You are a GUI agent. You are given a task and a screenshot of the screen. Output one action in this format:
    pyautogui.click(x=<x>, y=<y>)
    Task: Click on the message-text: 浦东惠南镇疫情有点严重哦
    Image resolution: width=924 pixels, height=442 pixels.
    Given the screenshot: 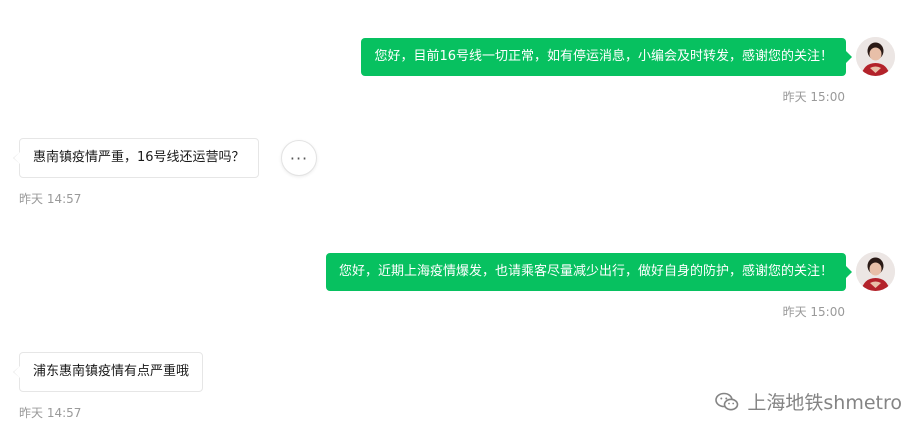 What is the action you would take?
    pyautogui.click(x=111, y=371)
    